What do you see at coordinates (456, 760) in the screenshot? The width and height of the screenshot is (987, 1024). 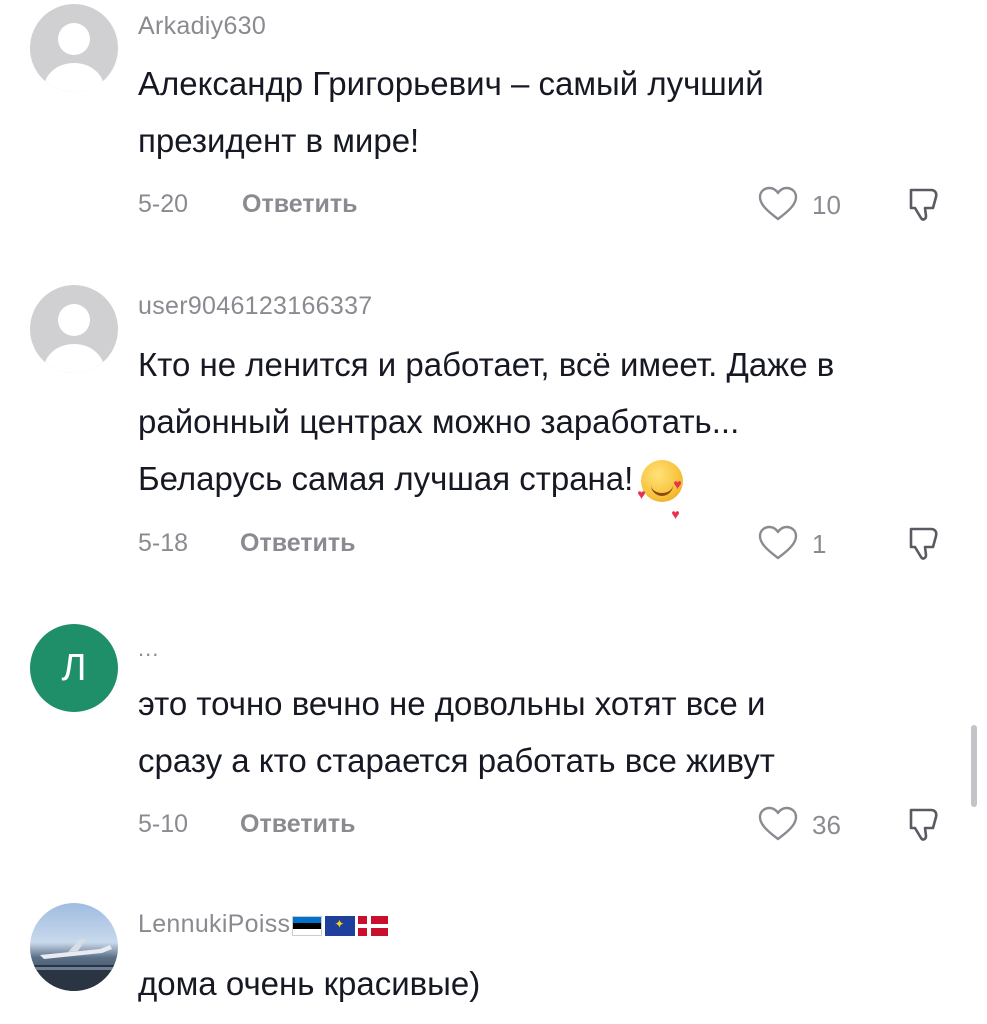 I see `comment-text-line: сразу а кто старается работать все живут` at bounding box center [456, 760].